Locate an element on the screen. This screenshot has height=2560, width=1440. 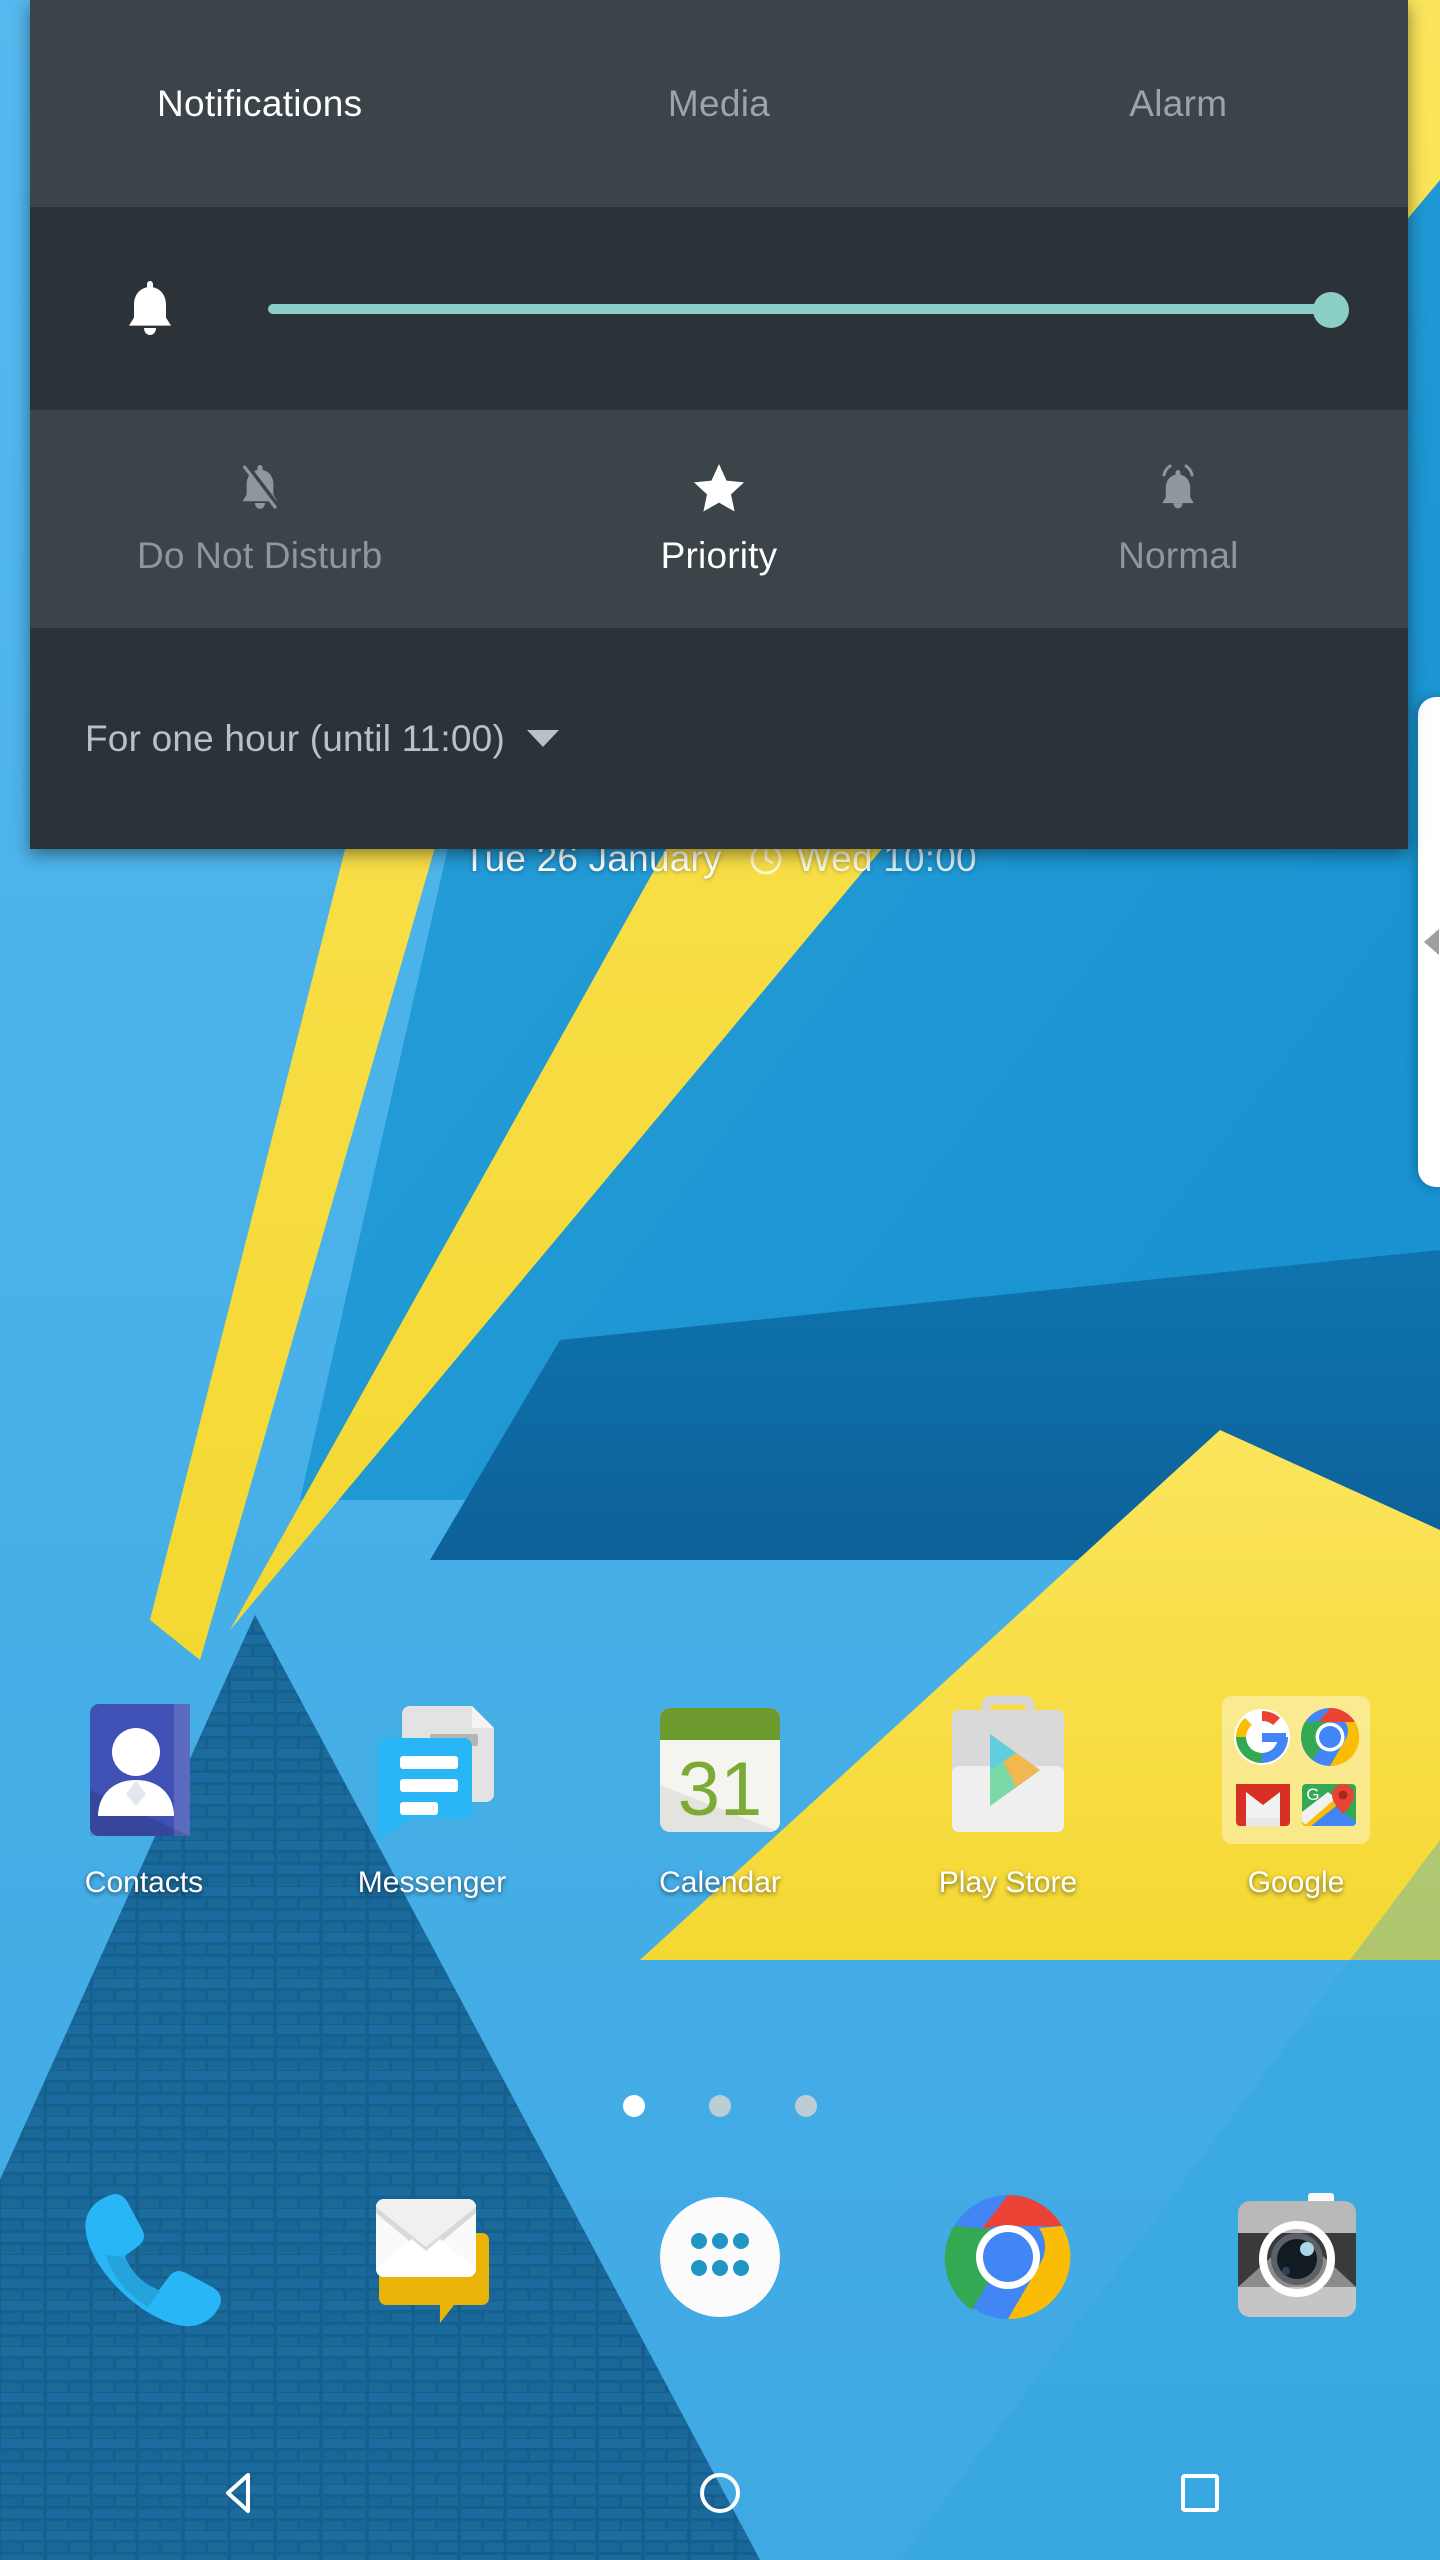
bell-off-icon is located at coordinates (260, 487).